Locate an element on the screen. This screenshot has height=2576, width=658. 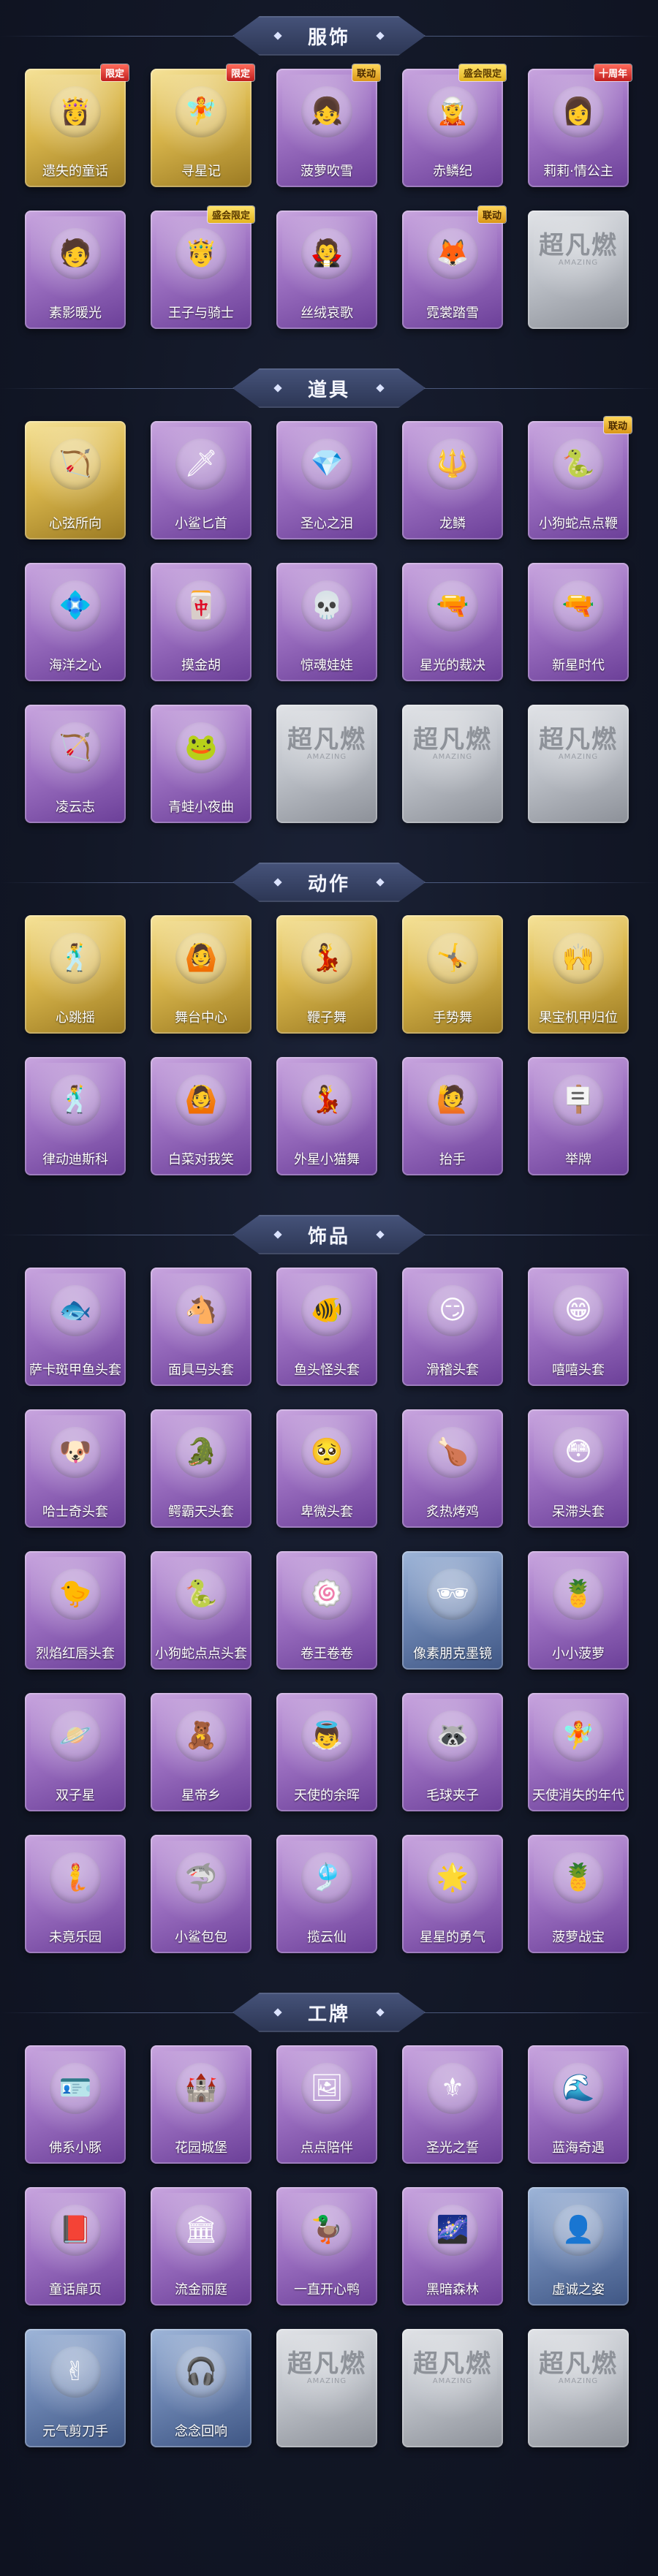
item-card: 😏 滑稽头套 is located at coordinates (452, 1327).